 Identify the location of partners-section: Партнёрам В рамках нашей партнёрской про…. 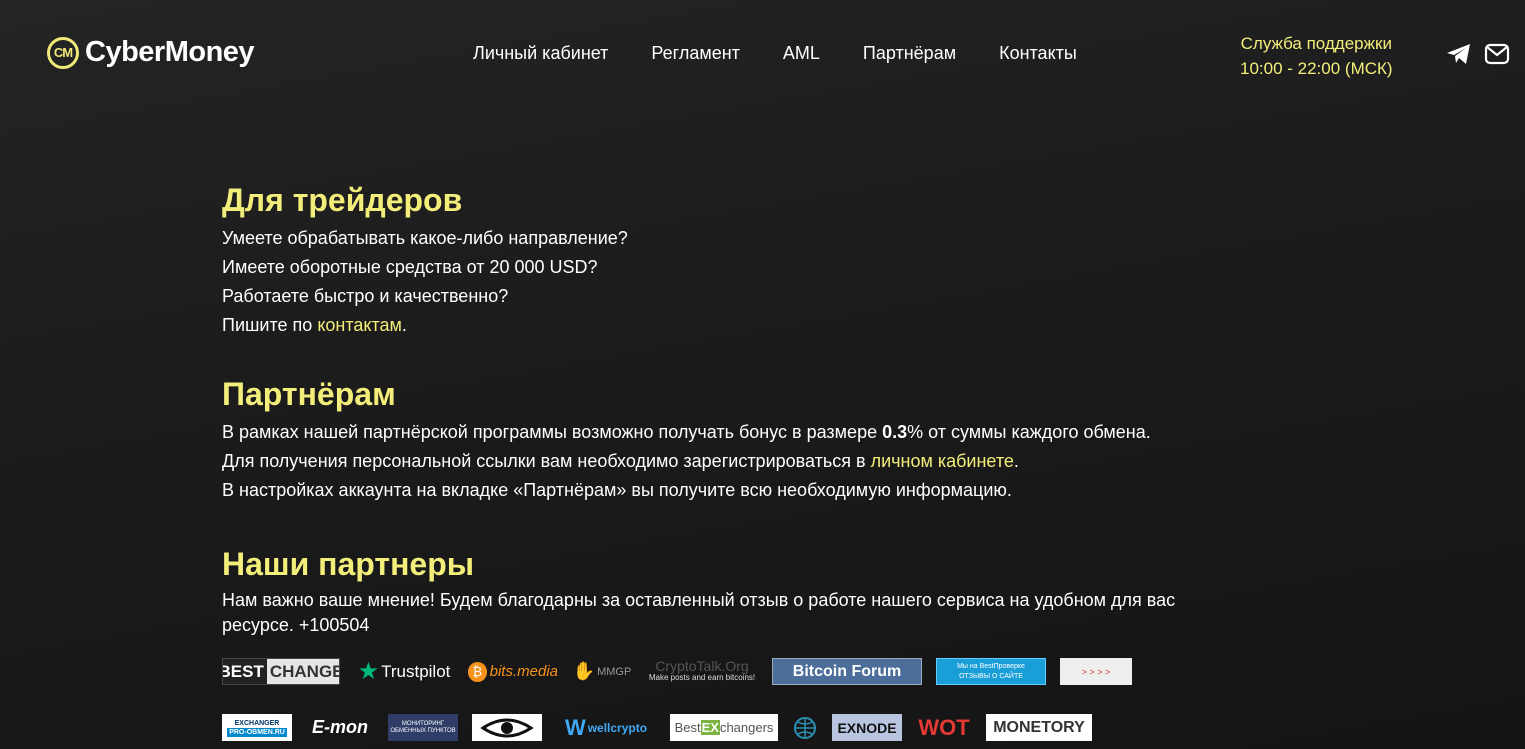
(752, 438).